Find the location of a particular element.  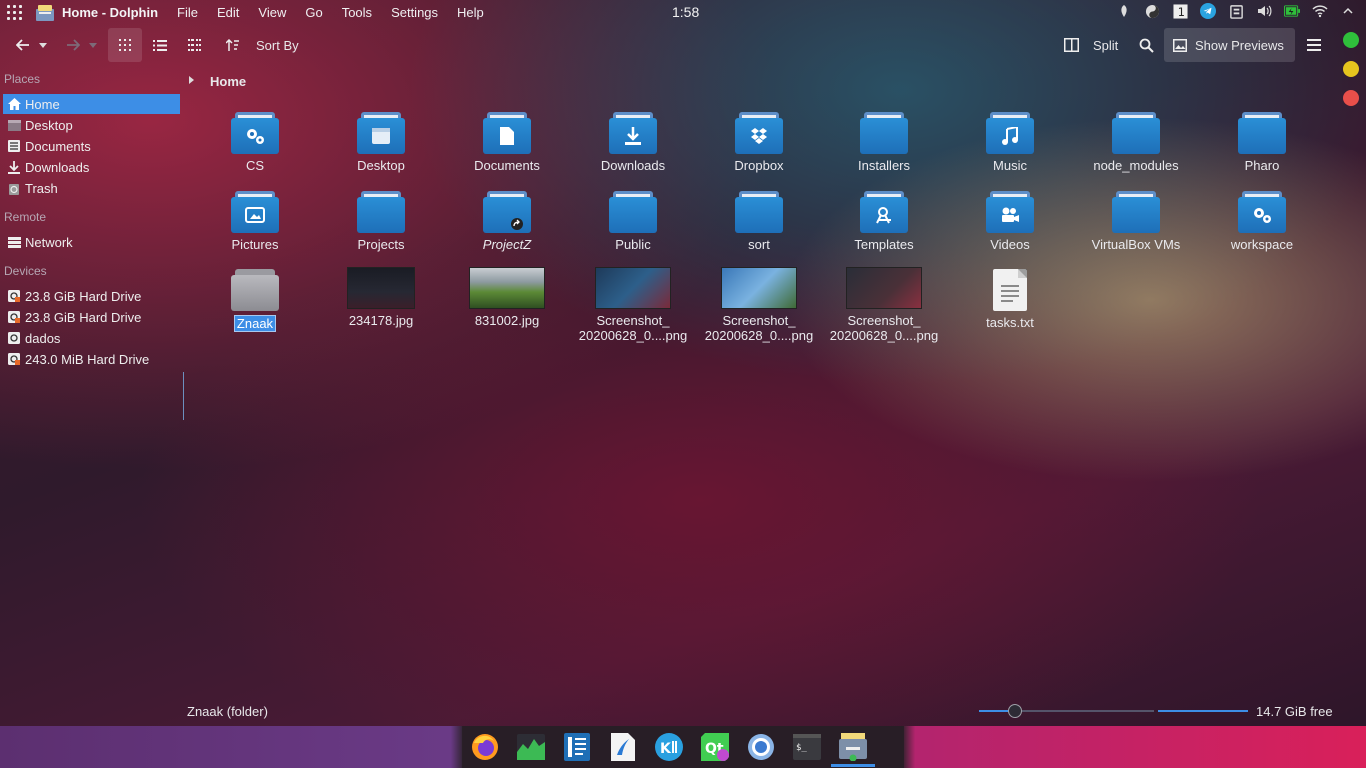

places-section-title: Places is located at coordinates (22, 79).